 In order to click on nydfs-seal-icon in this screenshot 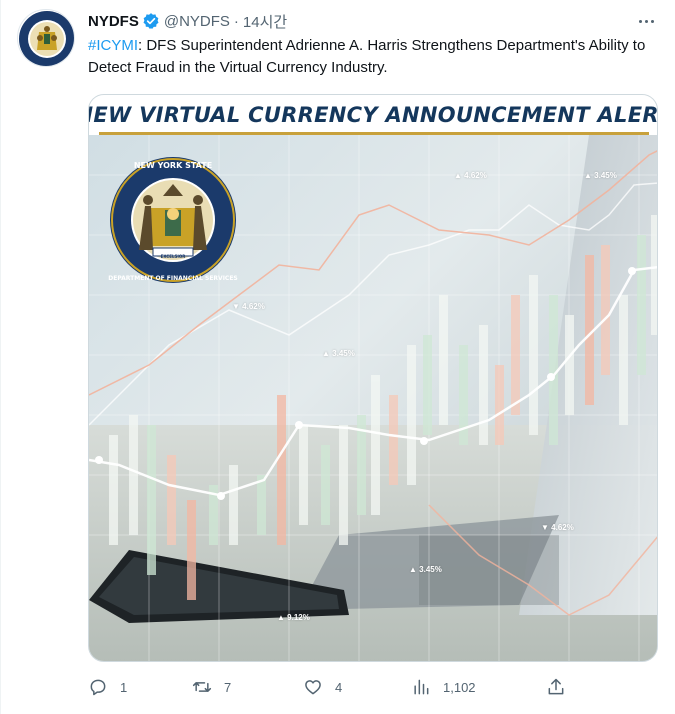, I will do `click(46, 38)`.